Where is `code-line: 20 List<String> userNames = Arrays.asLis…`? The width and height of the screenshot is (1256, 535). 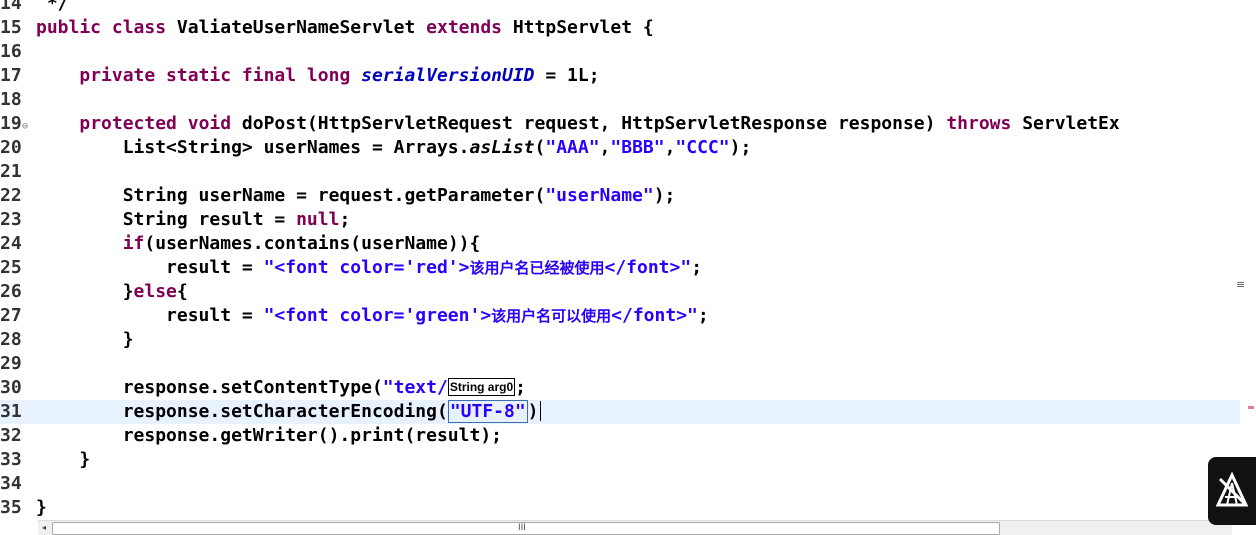 code-line: 20 List<String> userNames = Arrays.asLis… is located at coordinates (620, 148).